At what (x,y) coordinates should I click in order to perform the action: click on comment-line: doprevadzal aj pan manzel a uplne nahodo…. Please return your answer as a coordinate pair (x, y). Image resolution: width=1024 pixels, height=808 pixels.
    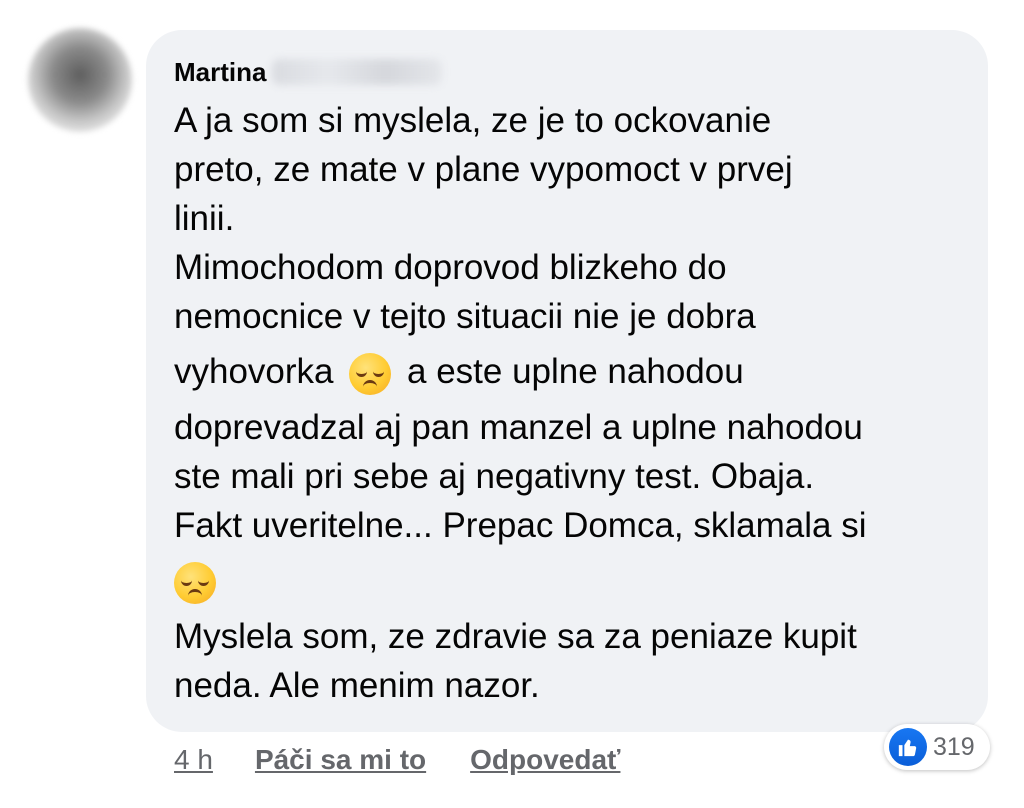
    Looking at the image, I should click on (518, 427).